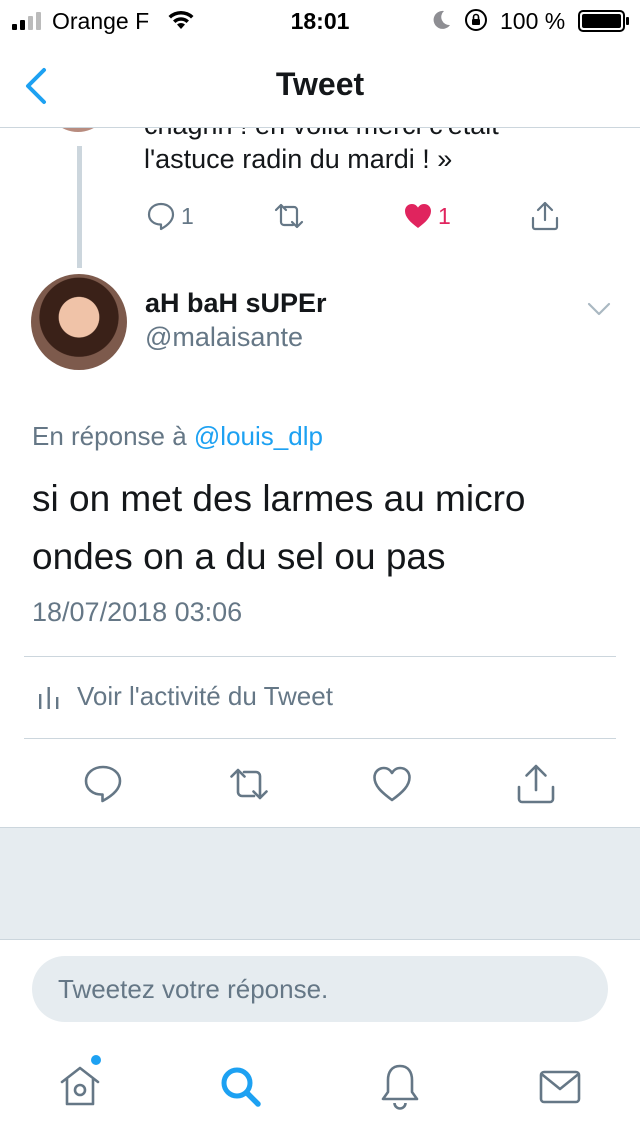  Describe the element at coordinates (418, 216) in the screenshot. I see `heart-filled-icon` at that location.